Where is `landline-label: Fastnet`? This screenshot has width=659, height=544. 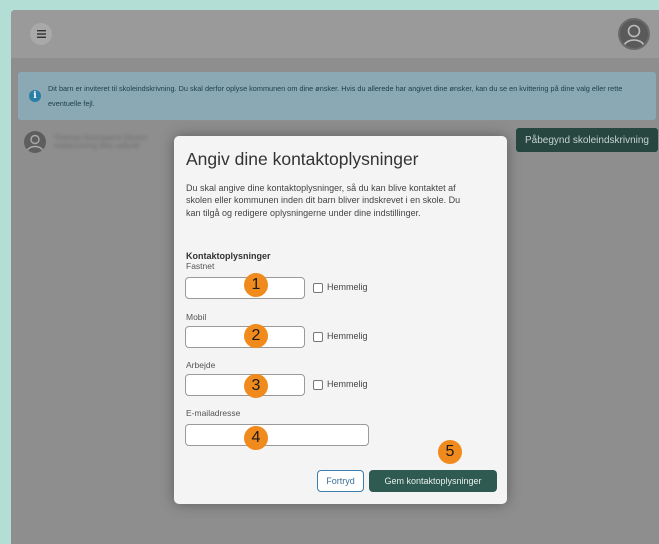
landline-label: Fastnet is located at coordinates (200, 266).